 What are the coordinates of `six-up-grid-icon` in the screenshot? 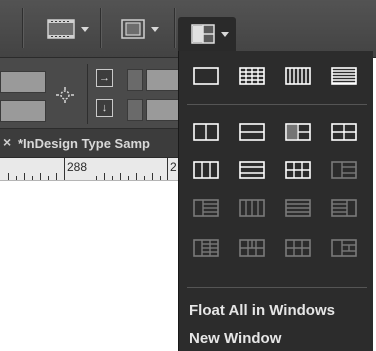 It's located at (298, 248).